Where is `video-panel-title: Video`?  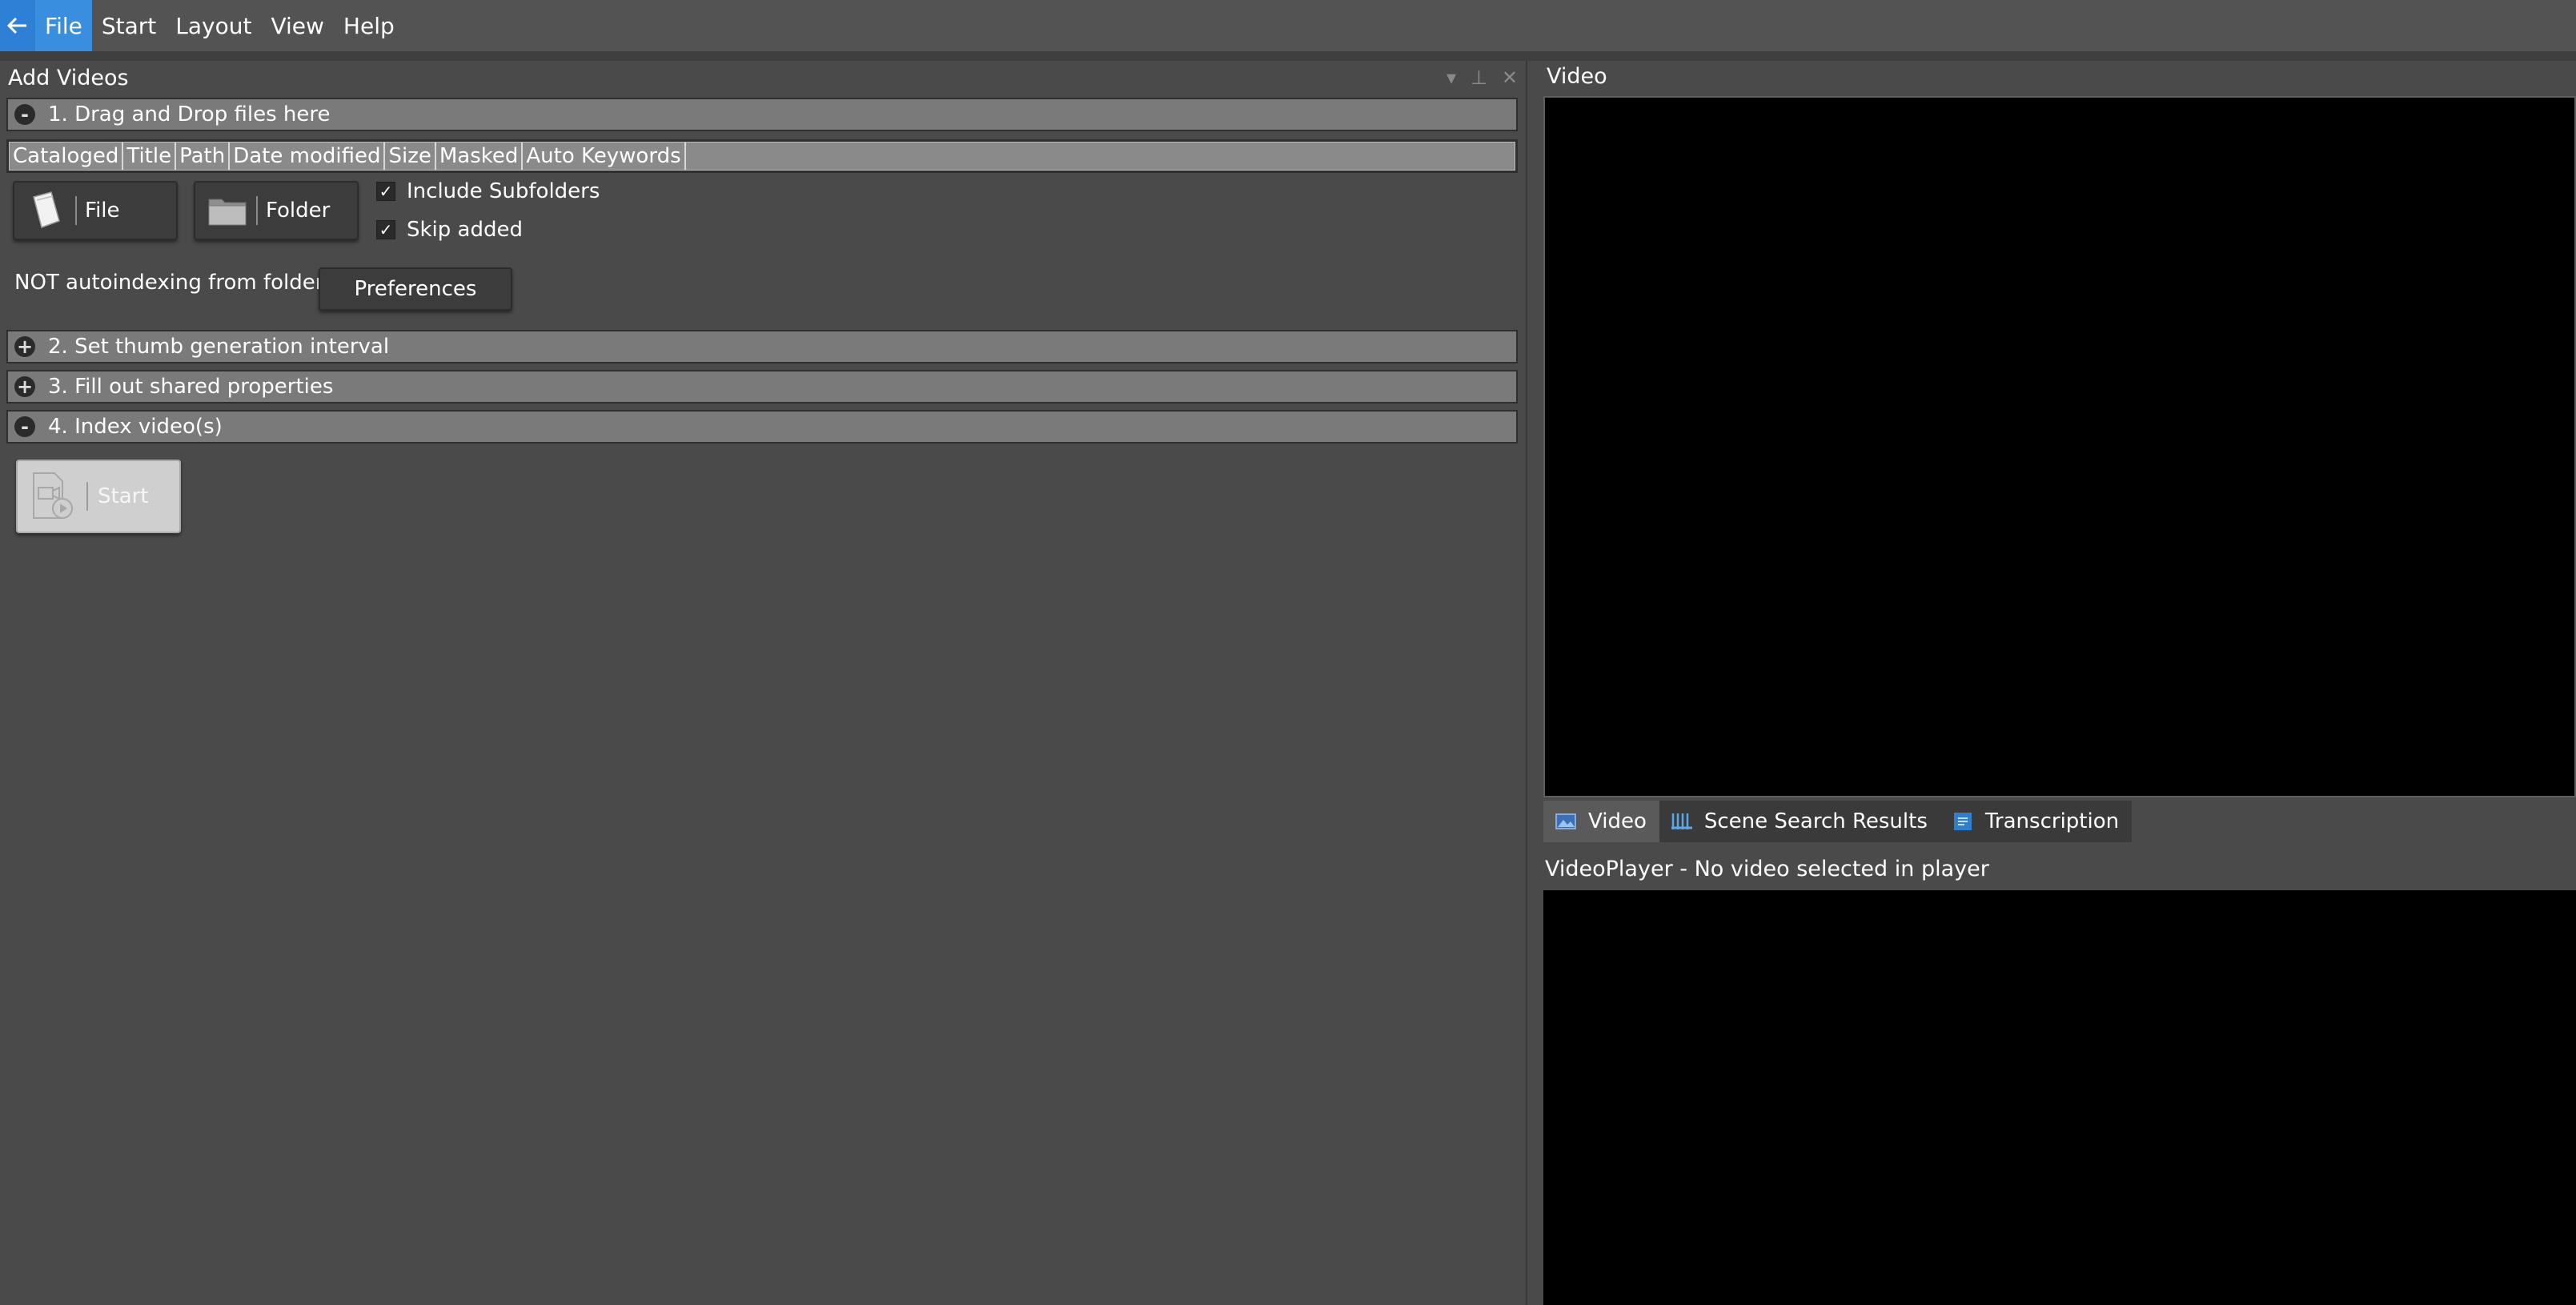 video-panel-title: Video is located at coordinates (1577, 77).